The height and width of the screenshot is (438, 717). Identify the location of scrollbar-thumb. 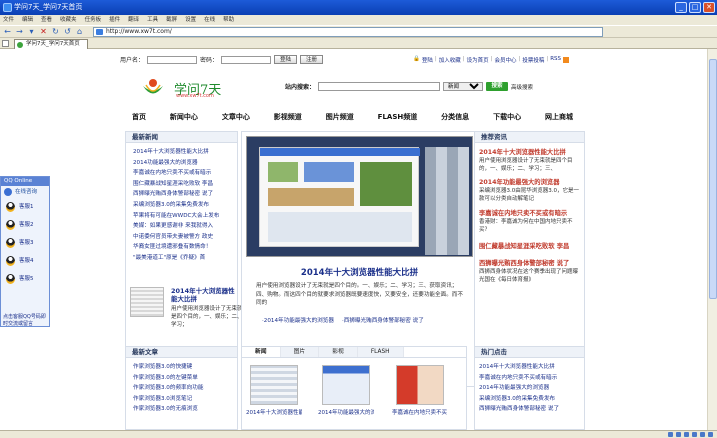
(713, 179).